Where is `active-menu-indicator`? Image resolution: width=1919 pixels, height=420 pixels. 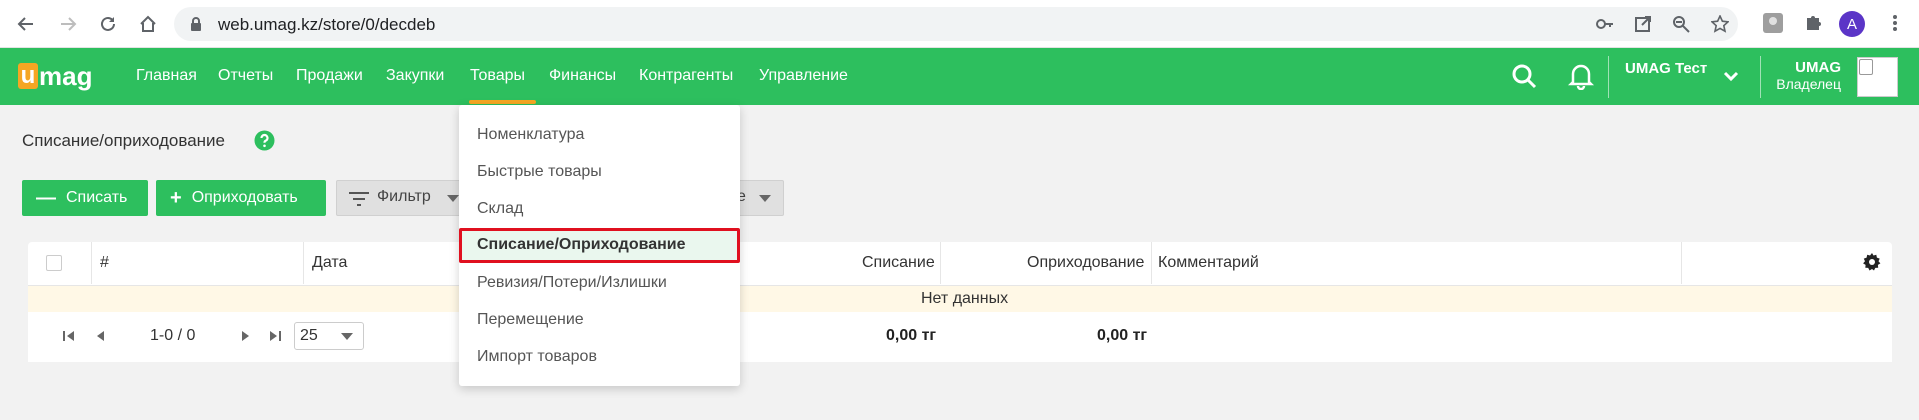
active-menu-indicator is located at coordinates (502, 102).